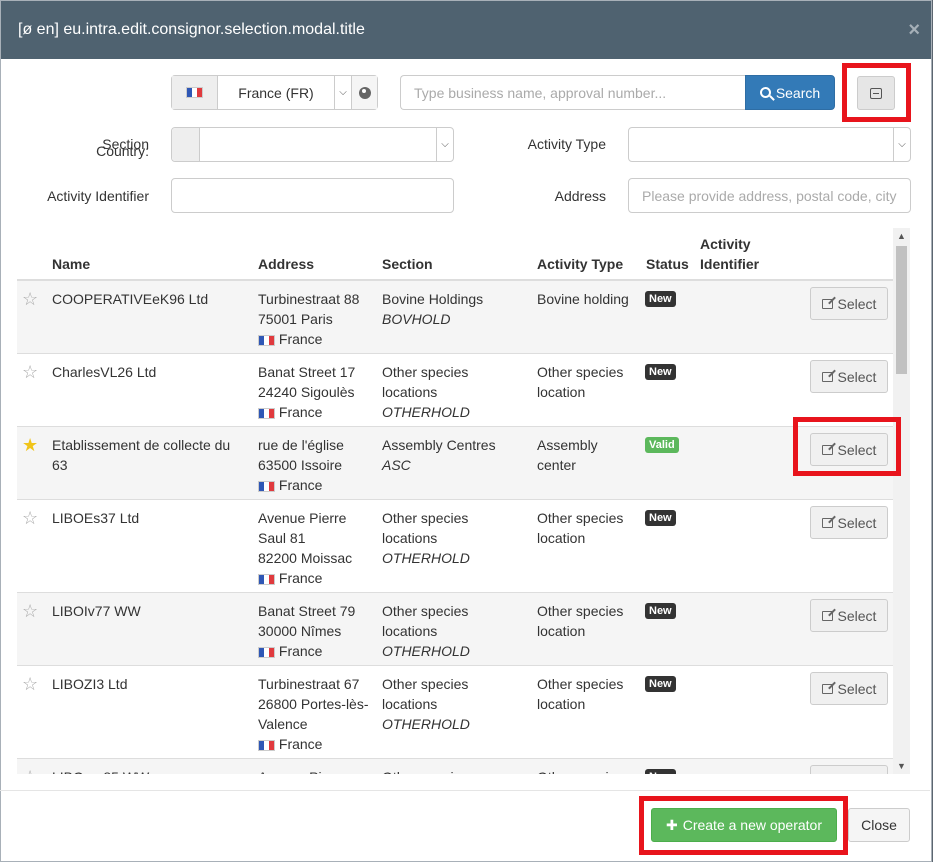  What do you see at coordinates (439, 455) in the screenshot?
I see `operator-section: Assembly Centres ASC` at bounding box center [439, 455].